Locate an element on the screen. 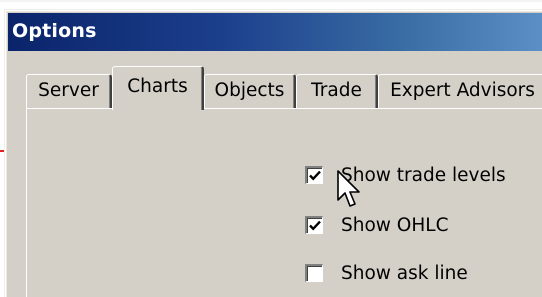 This screenshot has width=542, height=297. tab-server: Server is located at coordinates (69, 91).